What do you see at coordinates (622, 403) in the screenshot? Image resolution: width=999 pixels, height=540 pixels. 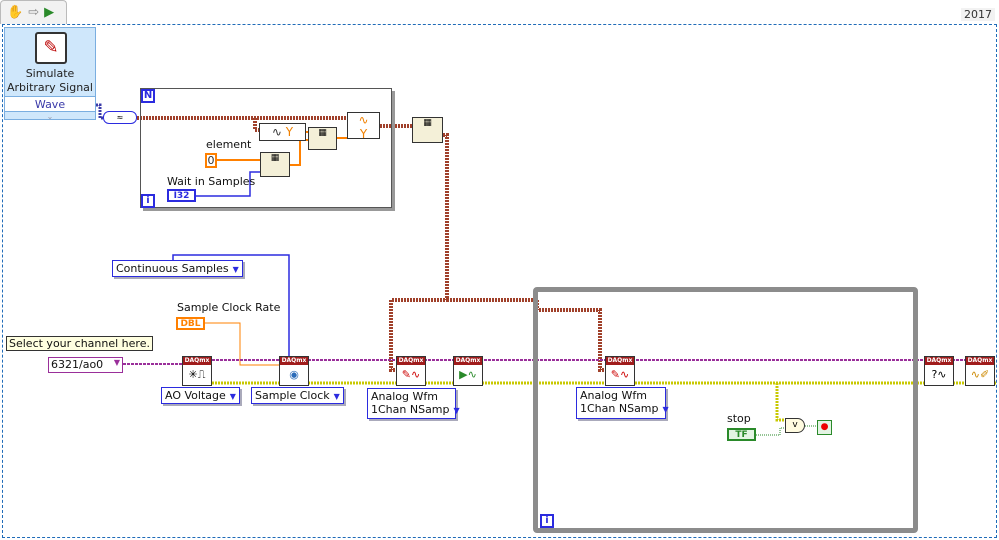 I see `write-type-ring-loop: Analog Wfm 1Chan NSamp ▼` at bounding box center [622, 403].